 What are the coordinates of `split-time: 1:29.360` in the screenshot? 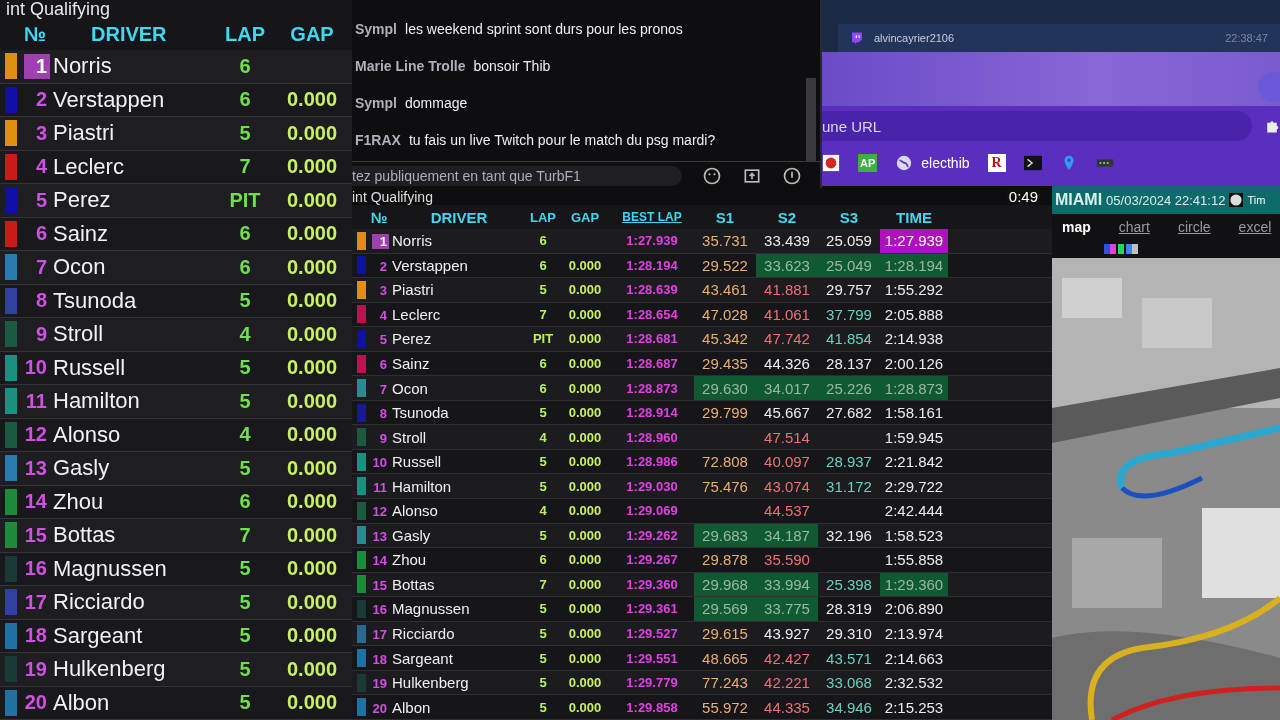 It's located at (914, 584).